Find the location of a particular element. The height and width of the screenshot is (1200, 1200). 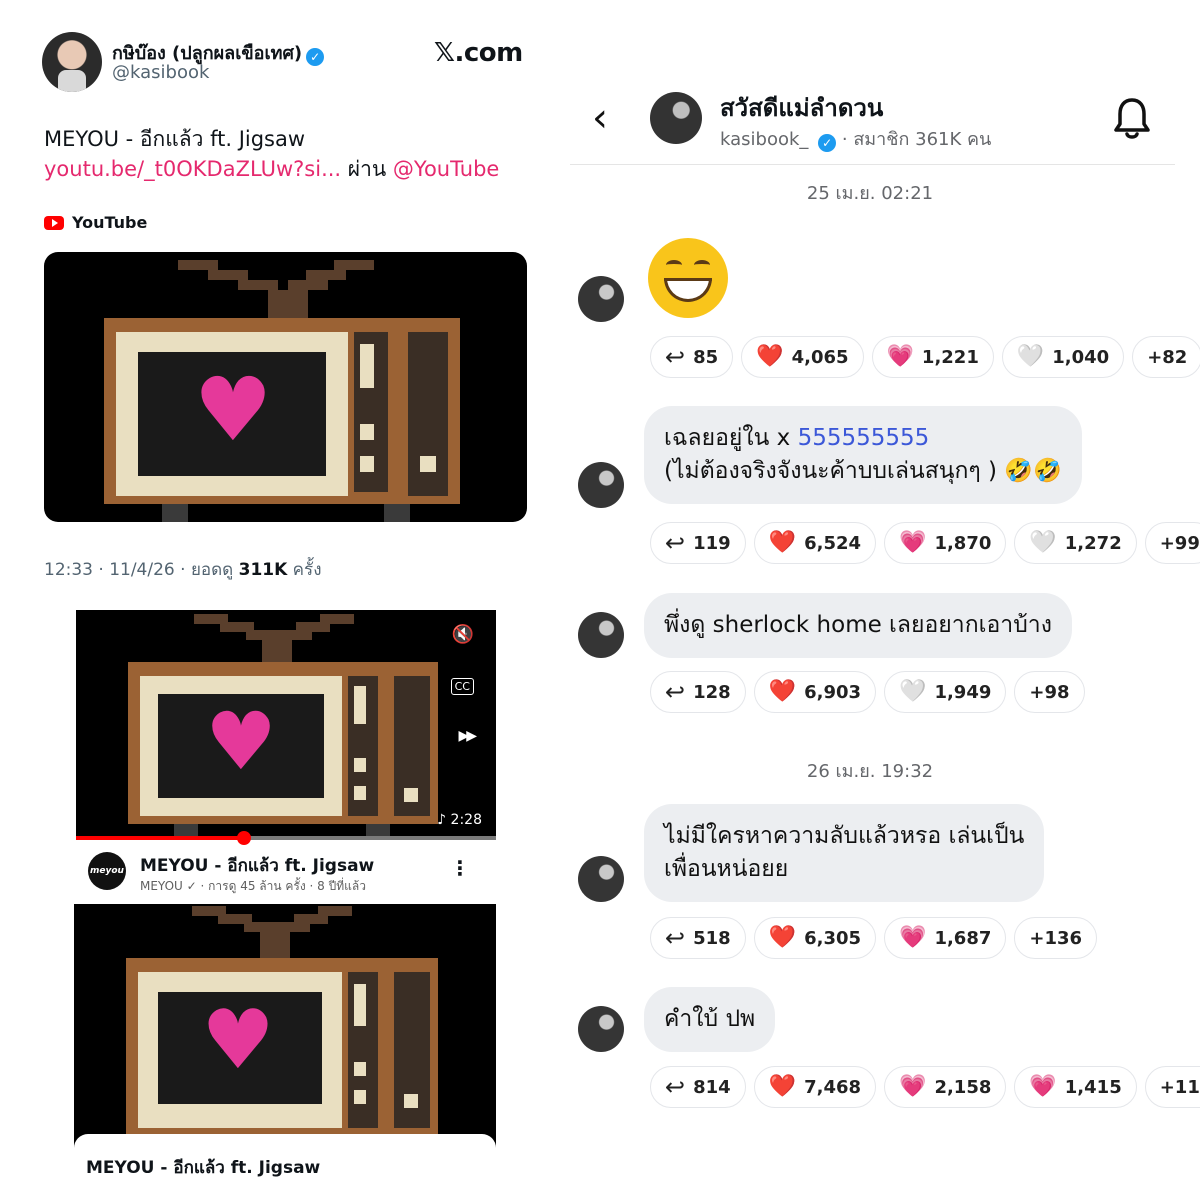

reaction-count: 1,949 is located at coordinates (963, 692).